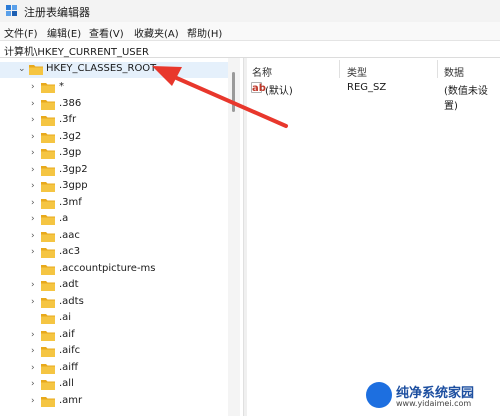  Describe the element at coordinates (434, 403) in the screenshot. I see `watermark-url: www.yidaimei.com` at that location.